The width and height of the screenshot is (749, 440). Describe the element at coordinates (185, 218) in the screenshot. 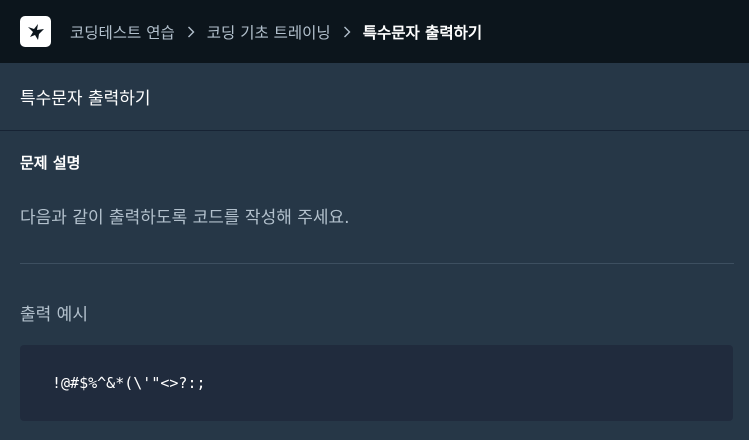

I see `problem-description-text: 다음과 같이 출력하도록 코드를 작성해 주세요.` at that location.